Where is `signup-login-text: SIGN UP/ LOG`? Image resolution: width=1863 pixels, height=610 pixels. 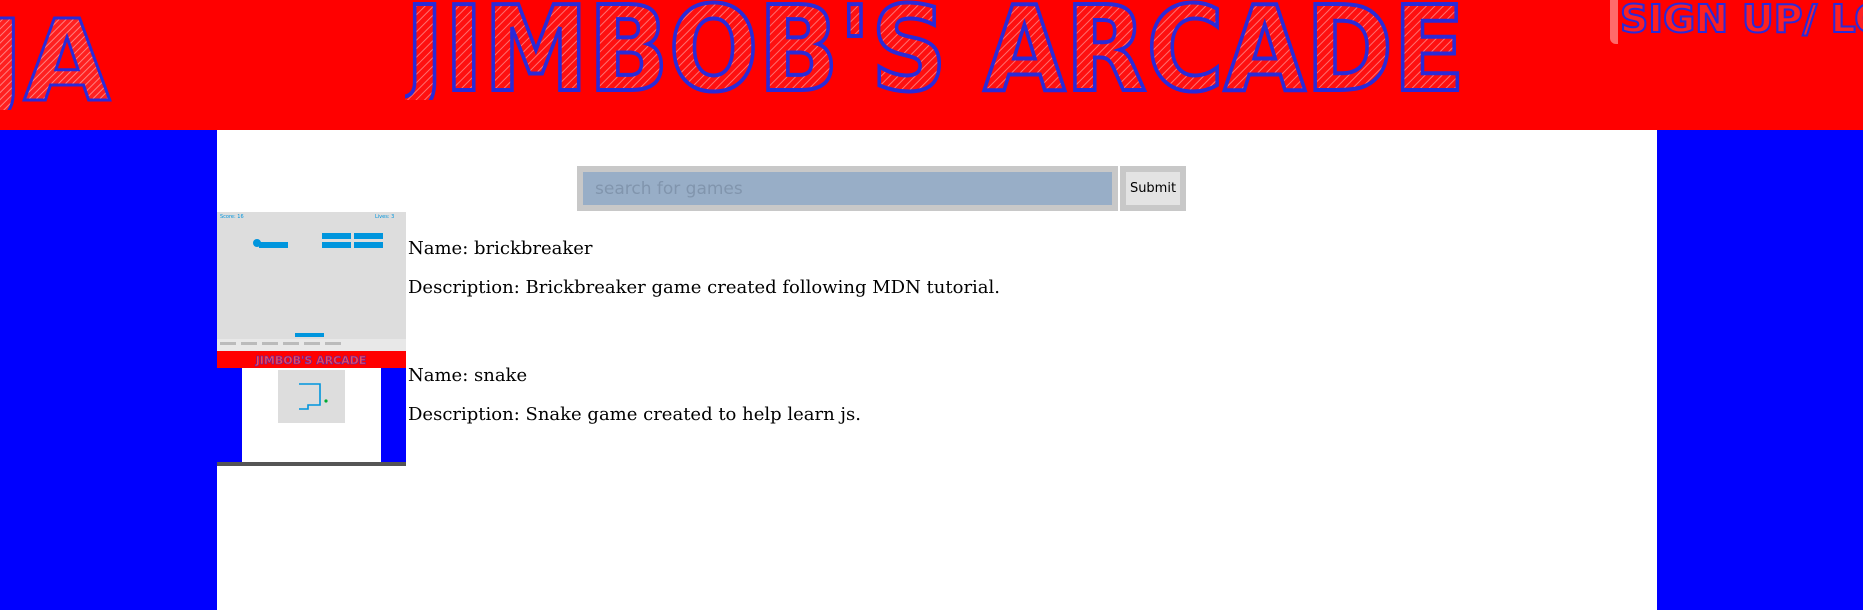 signup-login-text: SIGN UP/ LOG is located at coordinates (1741, 20).